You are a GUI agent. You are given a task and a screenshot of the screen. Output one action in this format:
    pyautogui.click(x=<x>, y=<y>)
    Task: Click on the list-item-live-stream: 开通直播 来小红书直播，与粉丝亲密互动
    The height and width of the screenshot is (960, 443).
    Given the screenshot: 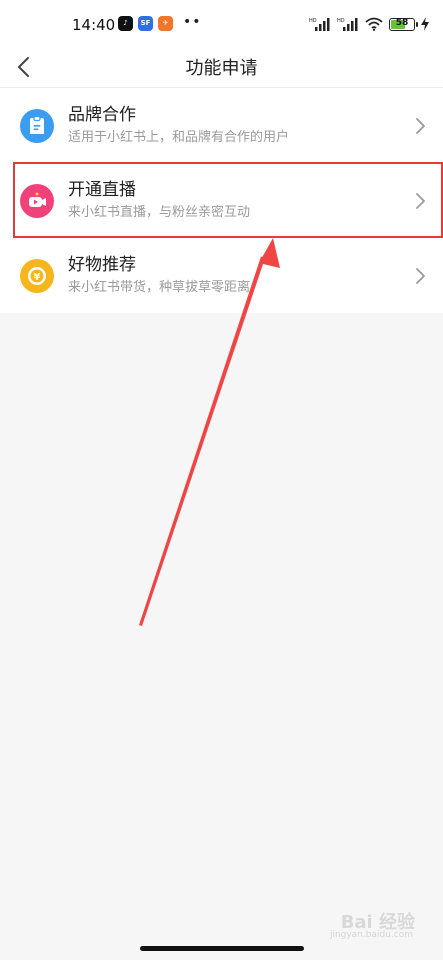 What is the action you would take?
    pyautogui.click(x=221, y=200)
    